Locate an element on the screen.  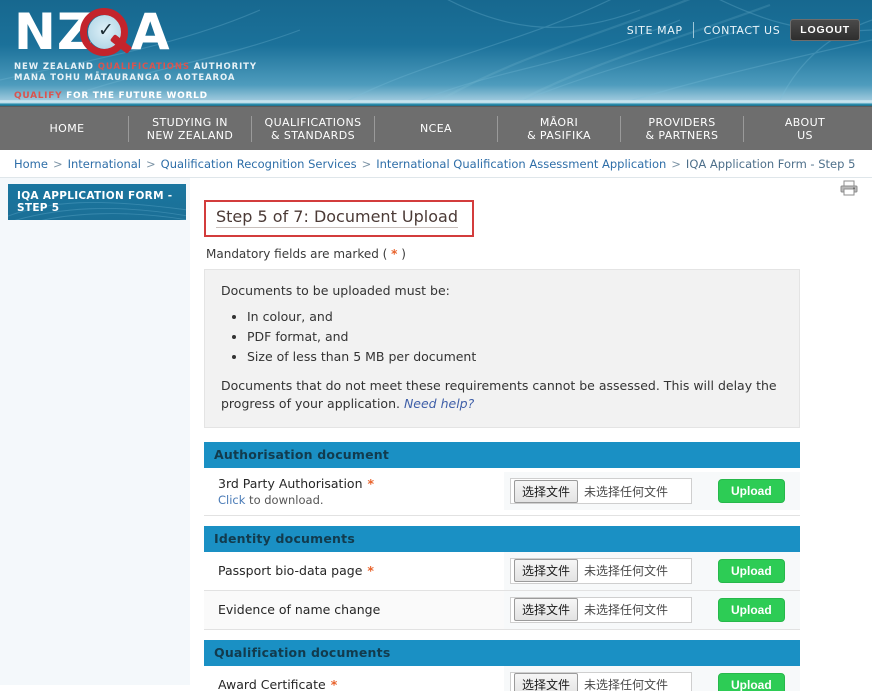
instructions-list-item: Size of less than 5 MB per document is located at coordinates (515, 357).